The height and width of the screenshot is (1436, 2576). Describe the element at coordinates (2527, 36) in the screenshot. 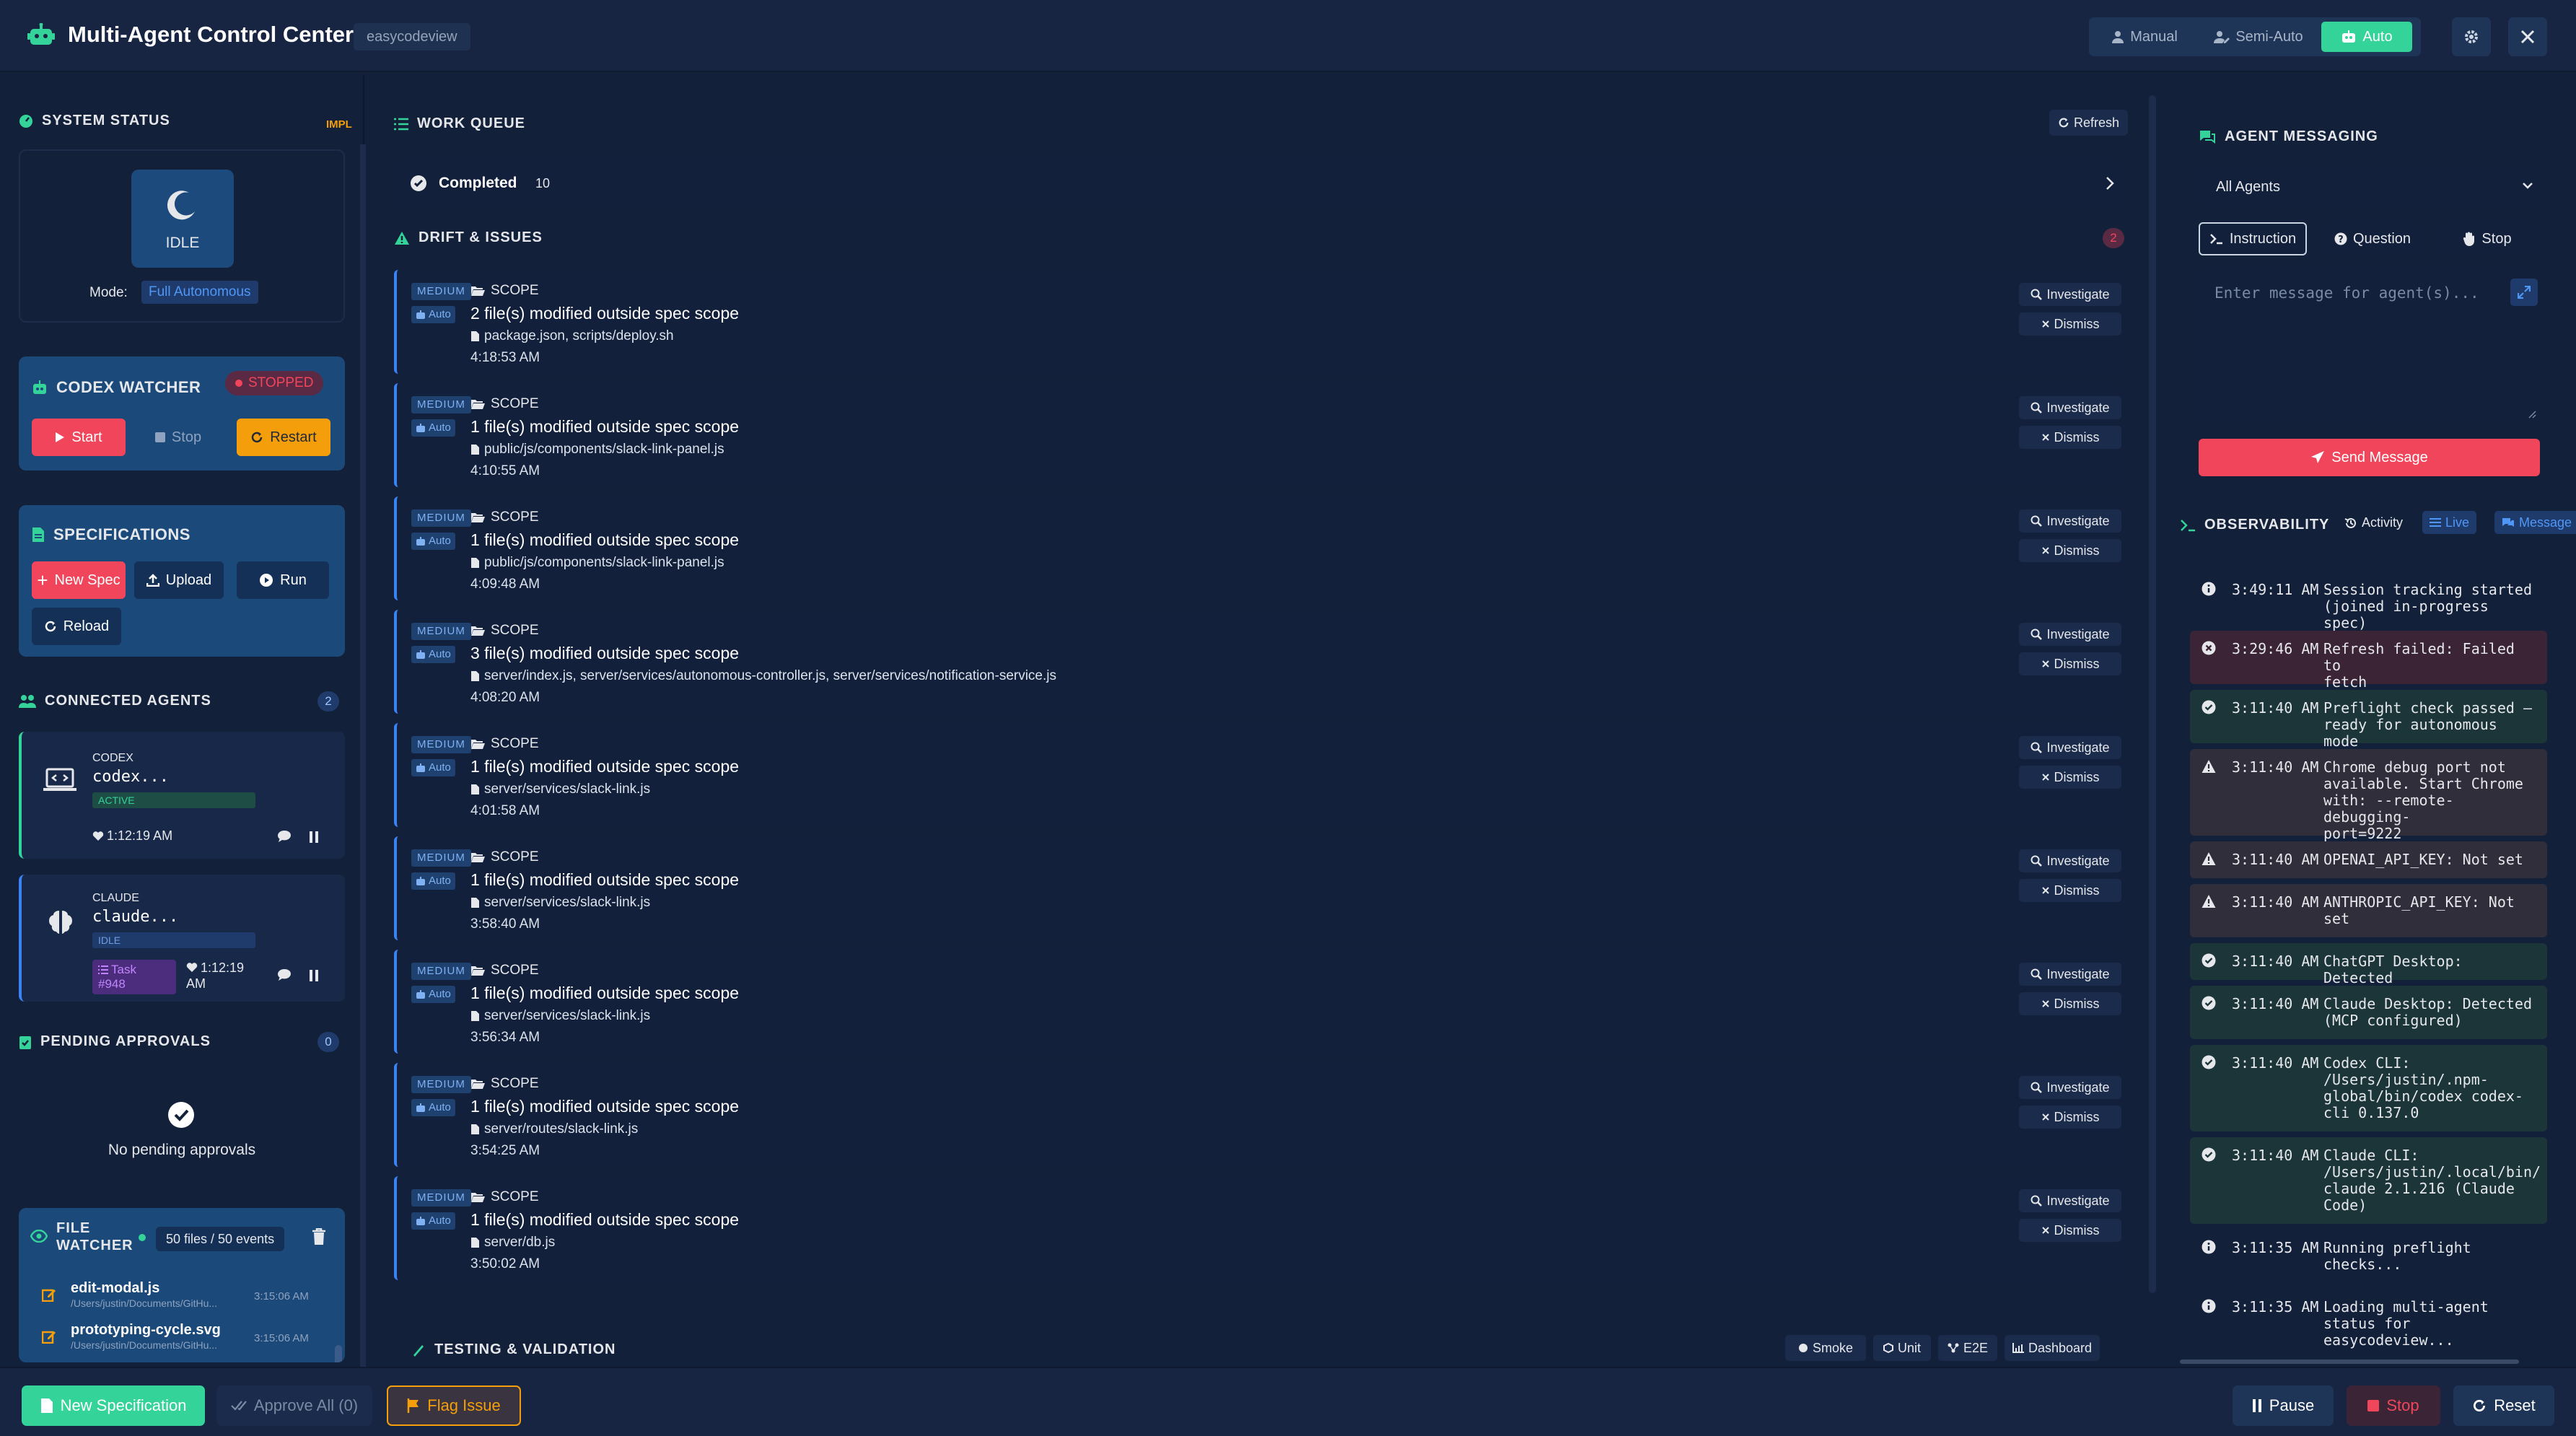

I see `close-button` at that location.